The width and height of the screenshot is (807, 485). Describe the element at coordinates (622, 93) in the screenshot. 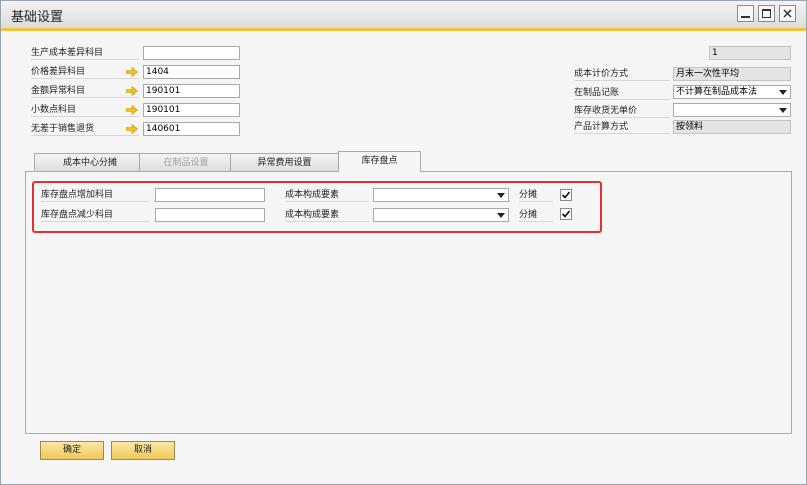

I see `wip-posting-label: 在制品记账` at that location.